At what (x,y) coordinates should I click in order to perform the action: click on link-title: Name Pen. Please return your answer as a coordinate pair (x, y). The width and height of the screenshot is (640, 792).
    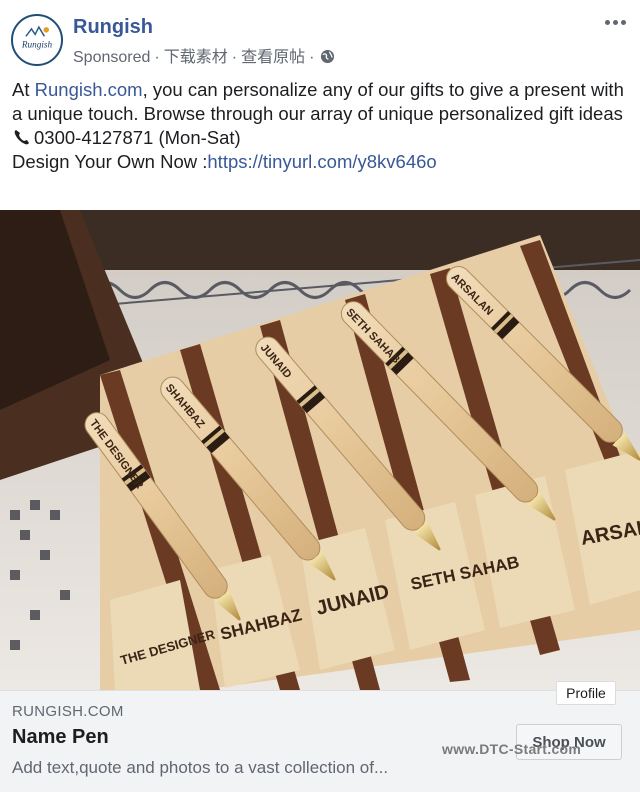
    Looking at the image, I should click on (60, 737).